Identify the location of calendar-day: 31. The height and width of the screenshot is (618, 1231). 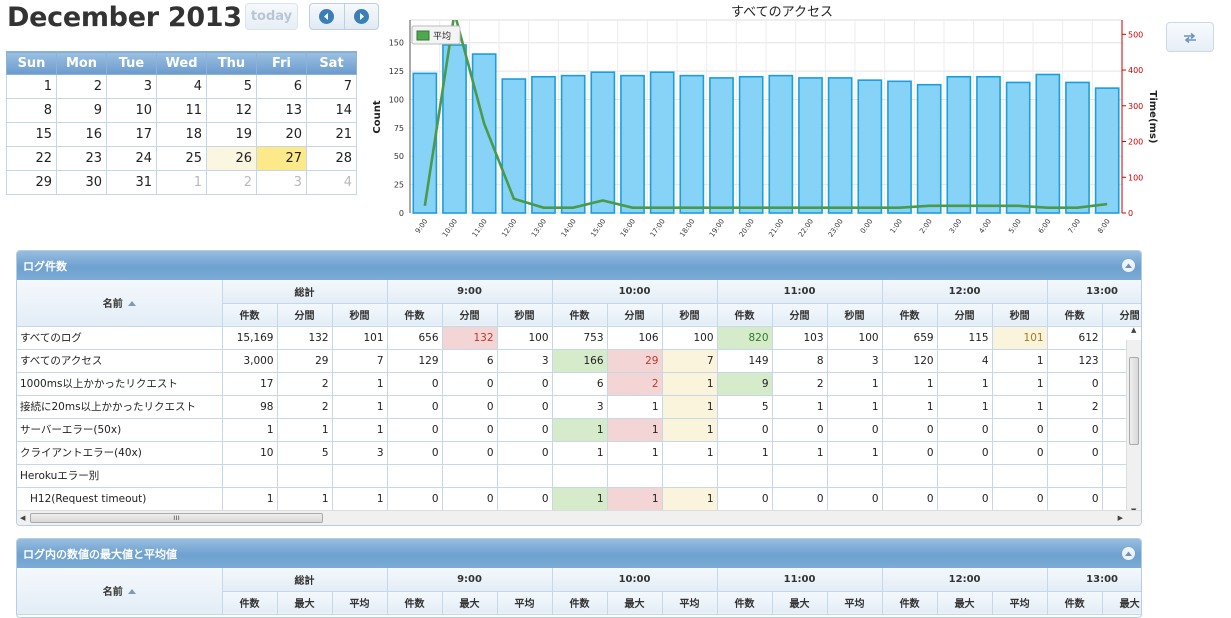
(131, 182).